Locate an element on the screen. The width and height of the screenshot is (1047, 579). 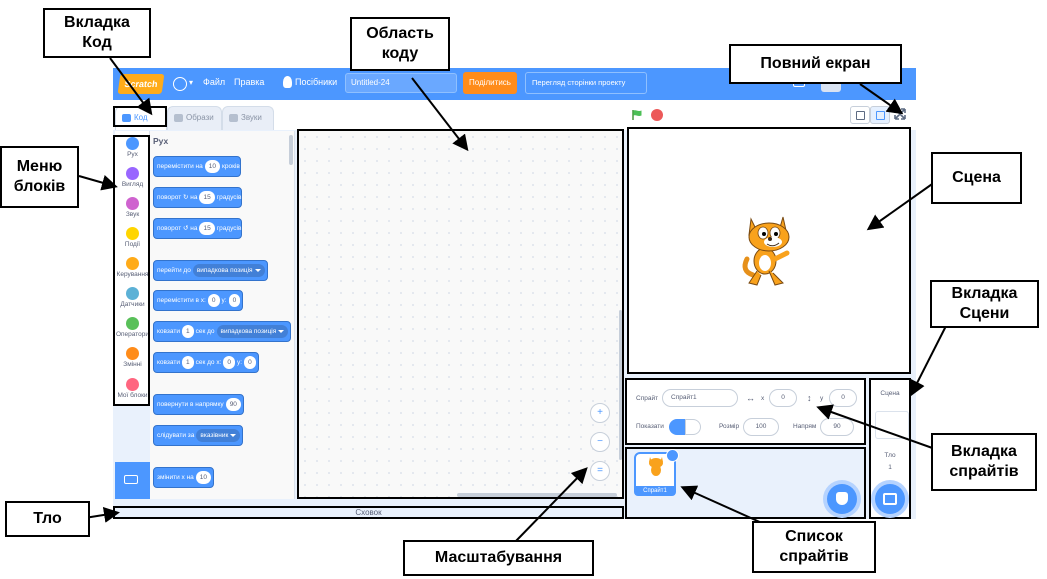
callout-code-tab: Вкладка Код is located at coordinates (97, 33).